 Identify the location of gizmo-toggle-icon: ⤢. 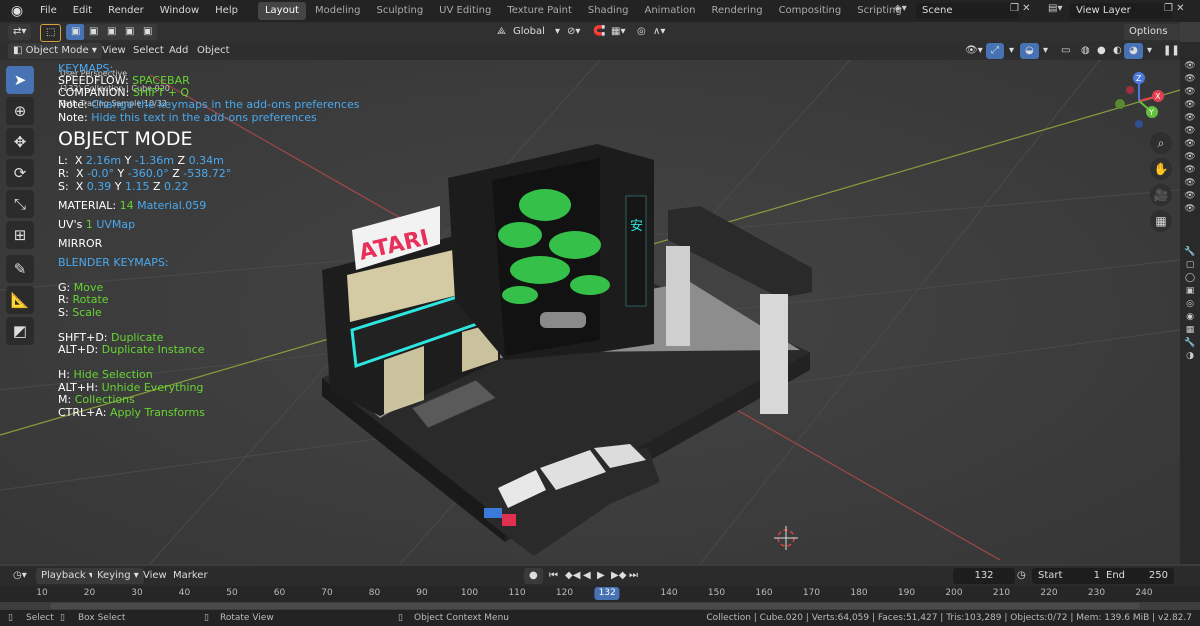
(995, 51).